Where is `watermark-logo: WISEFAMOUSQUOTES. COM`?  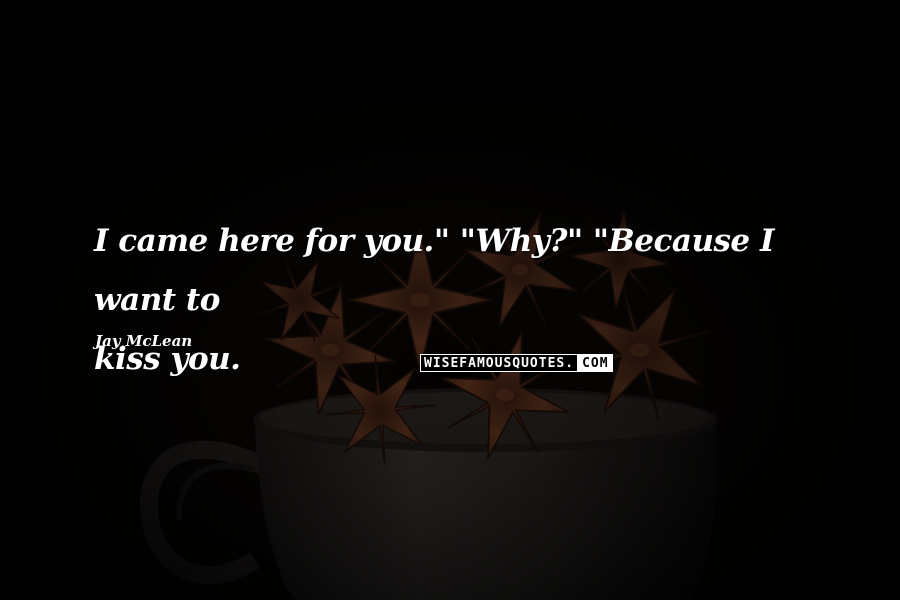
watermark-logo: WISEFAMOUSQUOTES. COM is located at coordinates (516, 363).